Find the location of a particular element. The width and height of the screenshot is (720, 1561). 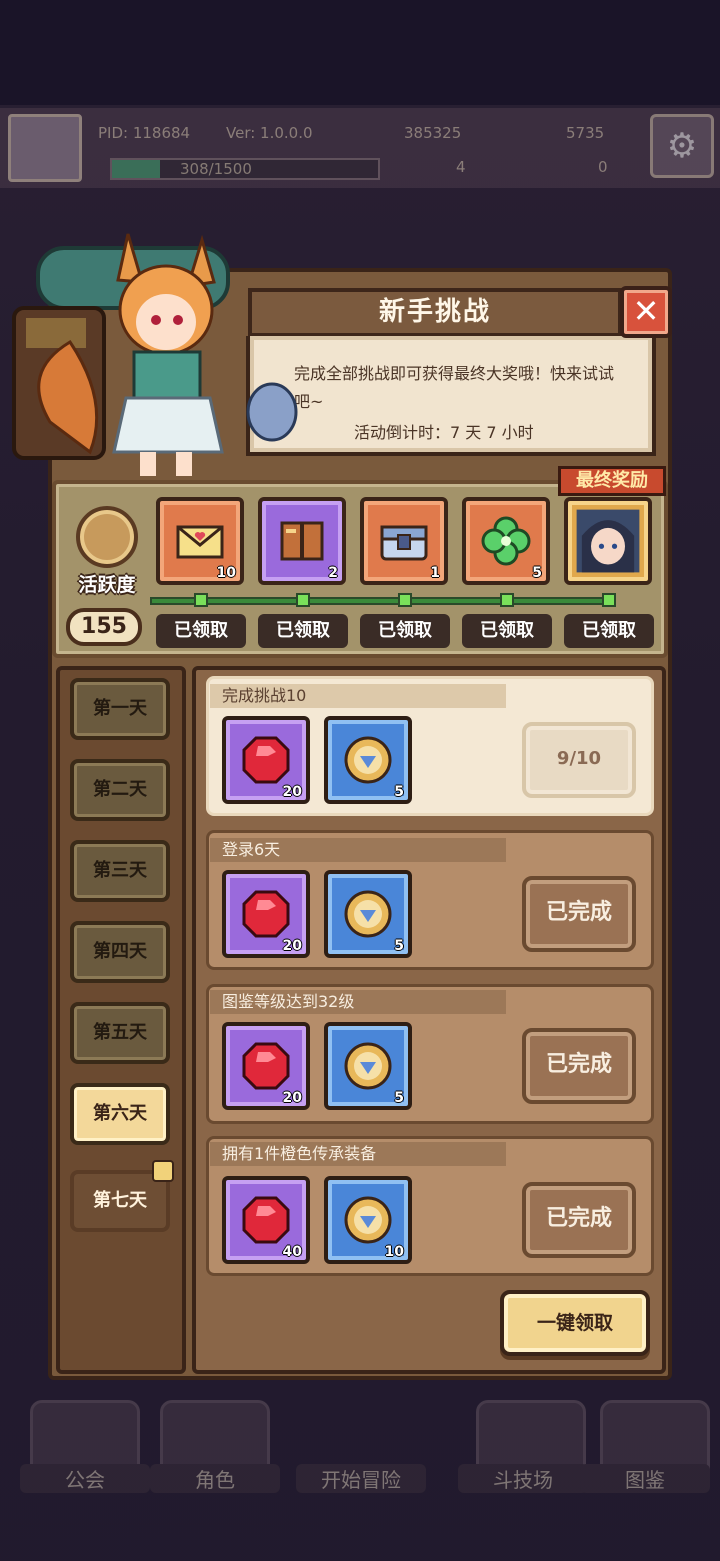

envelope-icon is located at coordinates (200, 542).